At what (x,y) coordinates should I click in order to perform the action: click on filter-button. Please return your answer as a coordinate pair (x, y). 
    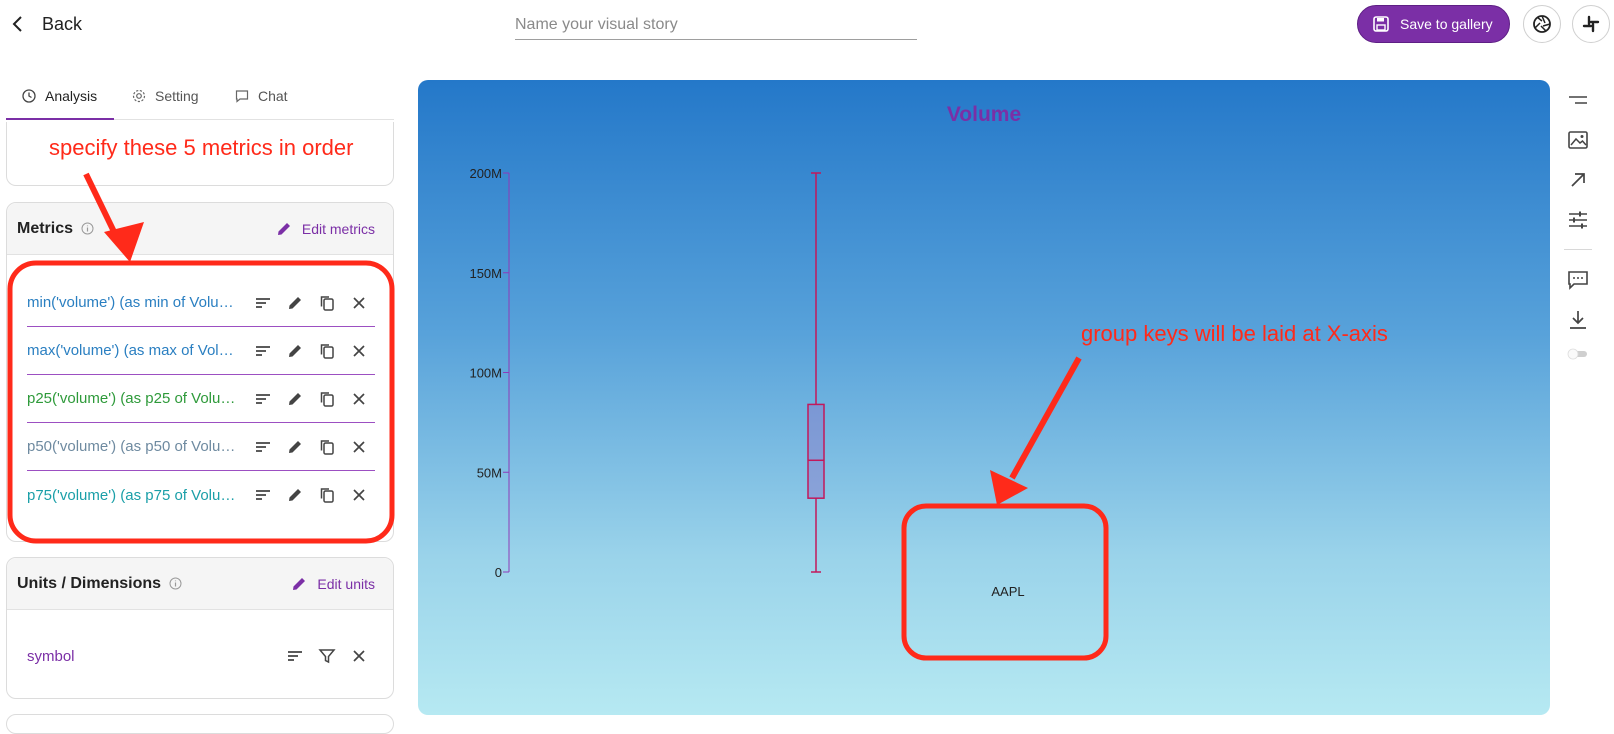
    Looking at the image, I should click on (327, 656).